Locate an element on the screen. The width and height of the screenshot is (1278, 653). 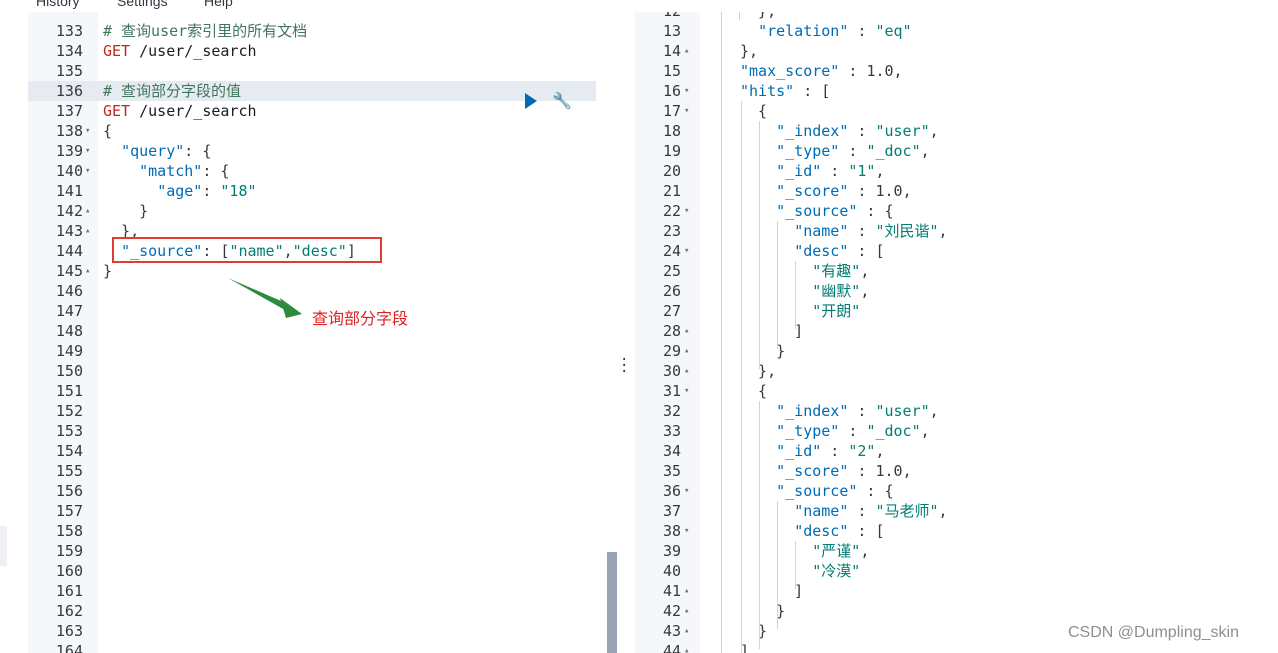
code-token: "desc" is located at coordinates (821, 531).